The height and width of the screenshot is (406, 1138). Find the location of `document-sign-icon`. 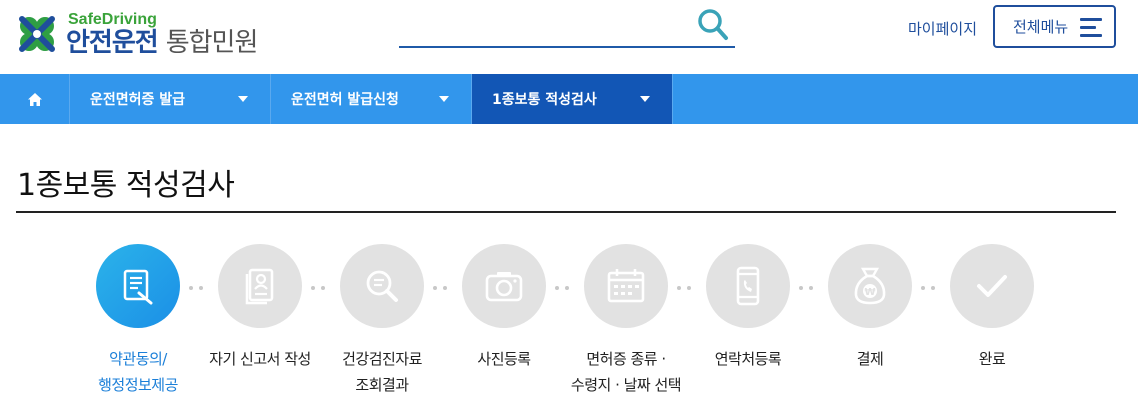

document-sign-icon is located at coordinates (138, 287).